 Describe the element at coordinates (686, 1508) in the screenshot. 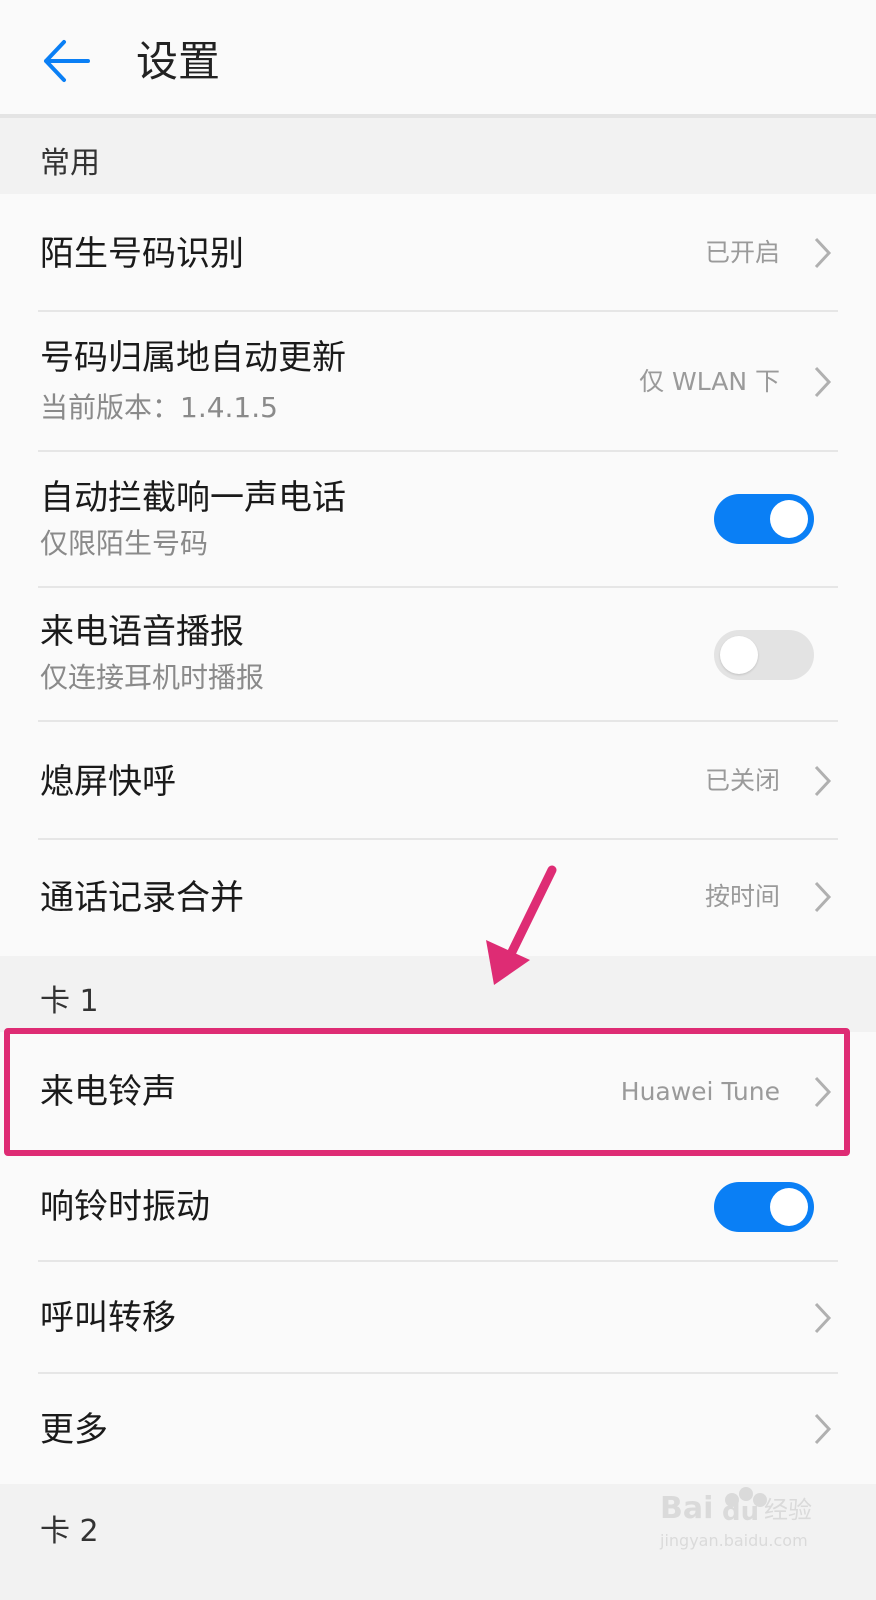

I see `svg-text: Bai` at that location.